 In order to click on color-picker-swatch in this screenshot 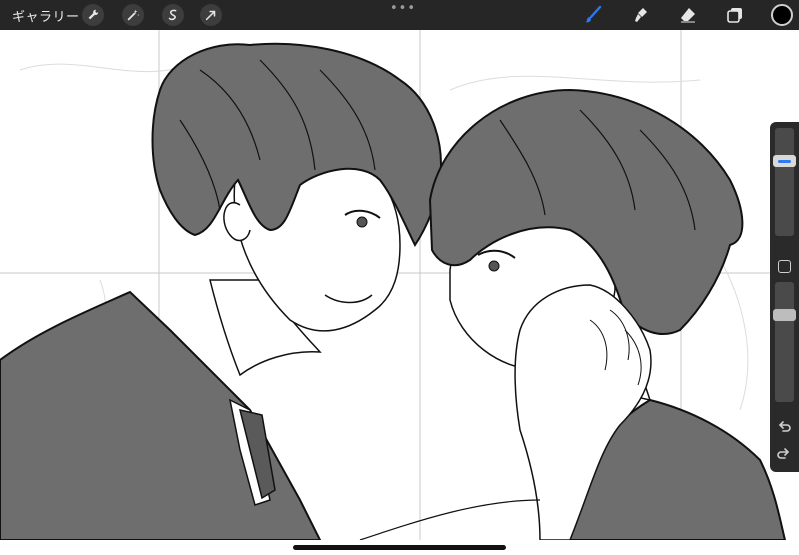, I will do `click(782, 15)`.